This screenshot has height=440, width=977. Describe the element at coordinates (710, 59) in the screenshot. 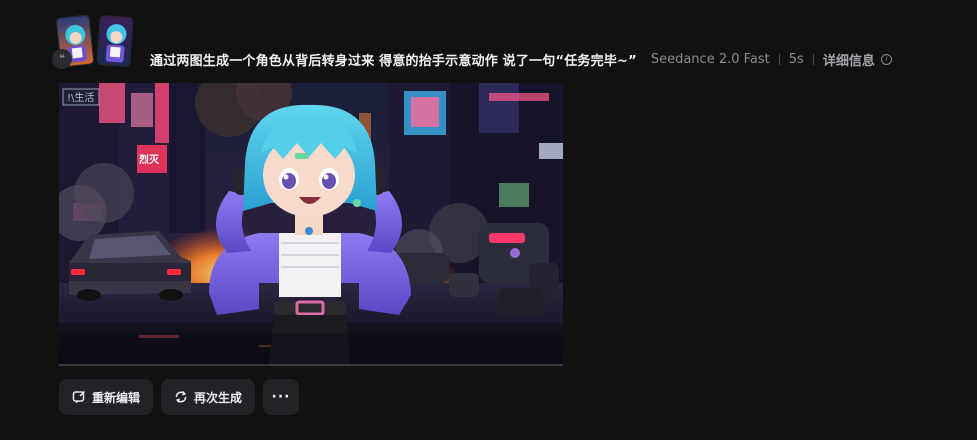

I see `model-name: Seedance 2.0 Fast` at that location.